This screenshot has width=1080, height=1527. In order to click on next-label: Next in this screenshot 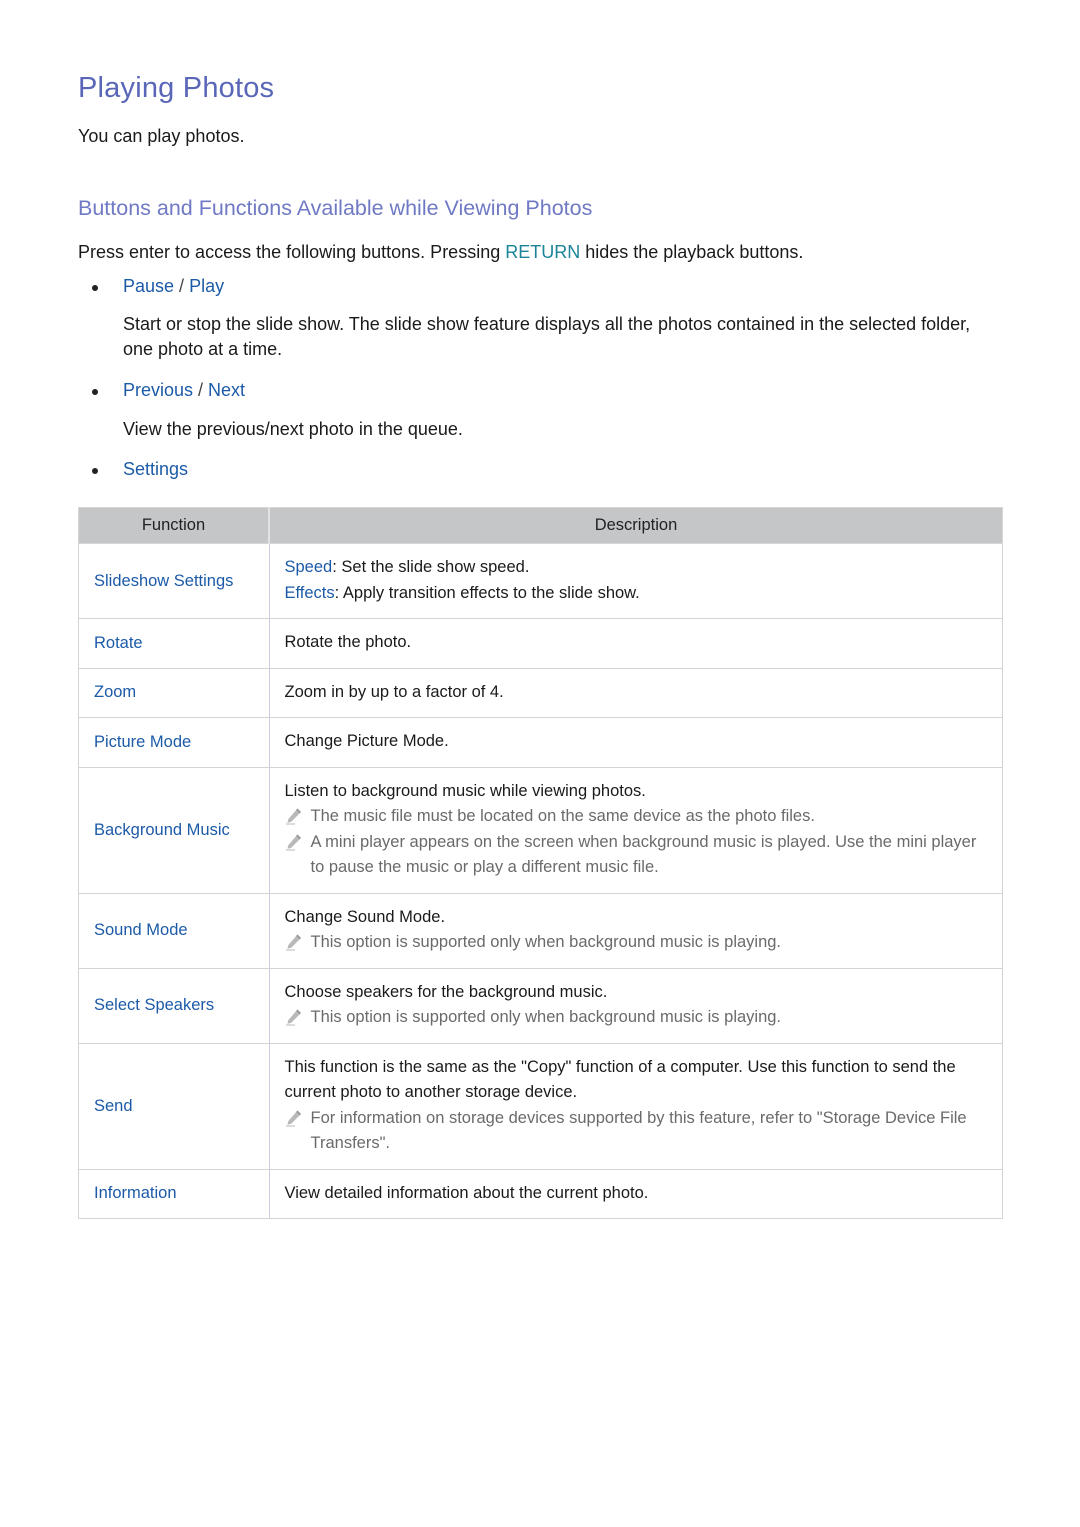, I will do `click(227, 390)`.